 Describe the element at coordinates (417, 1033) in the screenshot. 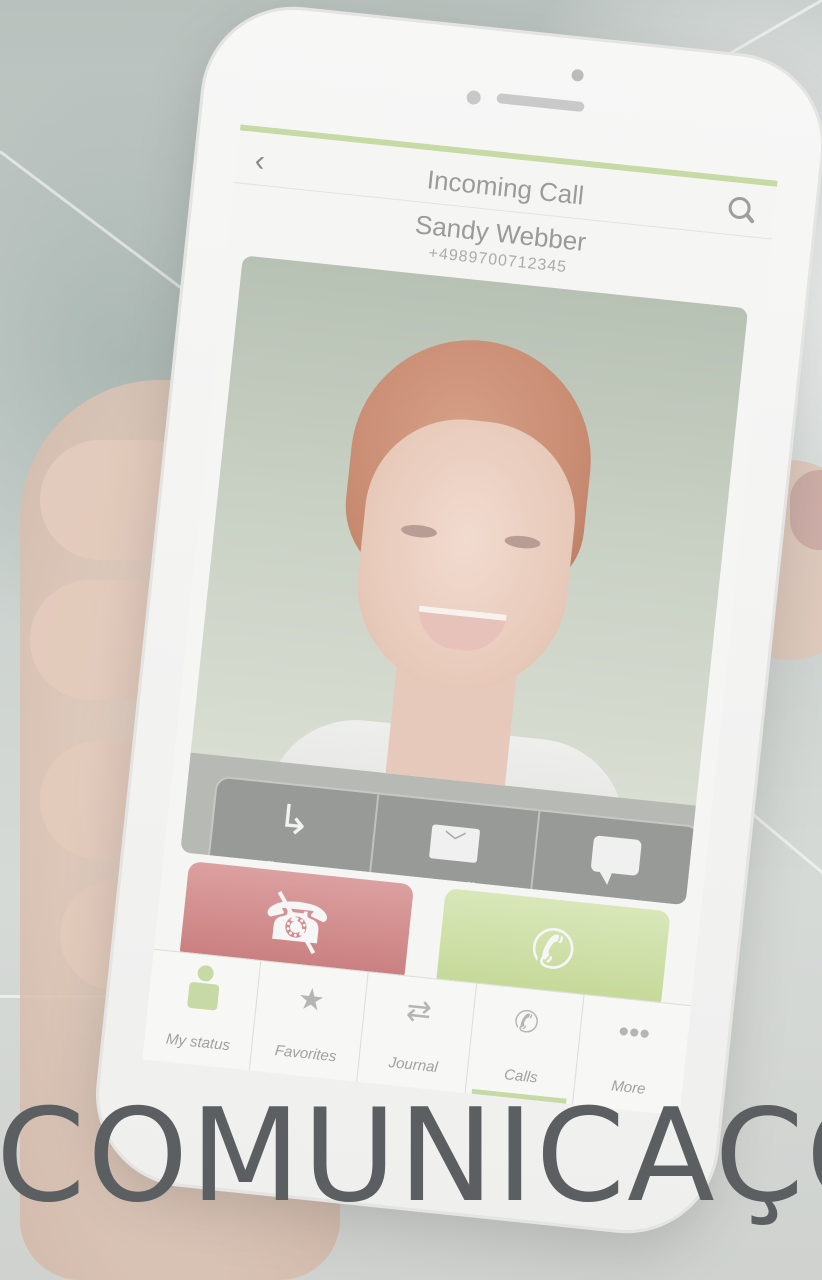

I see `tab-journal: ⇄ Journal` at that location.